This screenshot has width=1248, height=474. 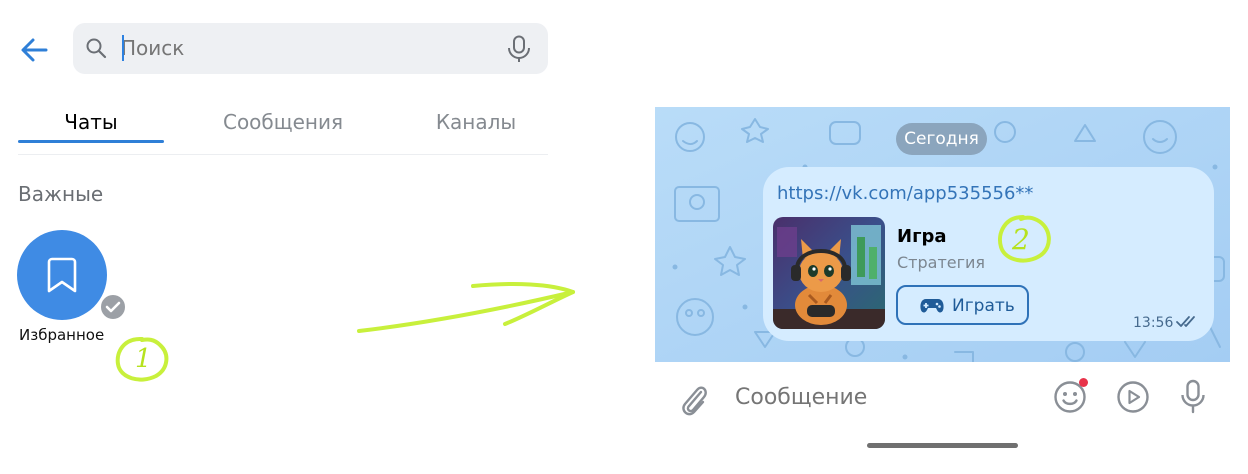 I want to click on text-cursor, so click(x=123, y=48).